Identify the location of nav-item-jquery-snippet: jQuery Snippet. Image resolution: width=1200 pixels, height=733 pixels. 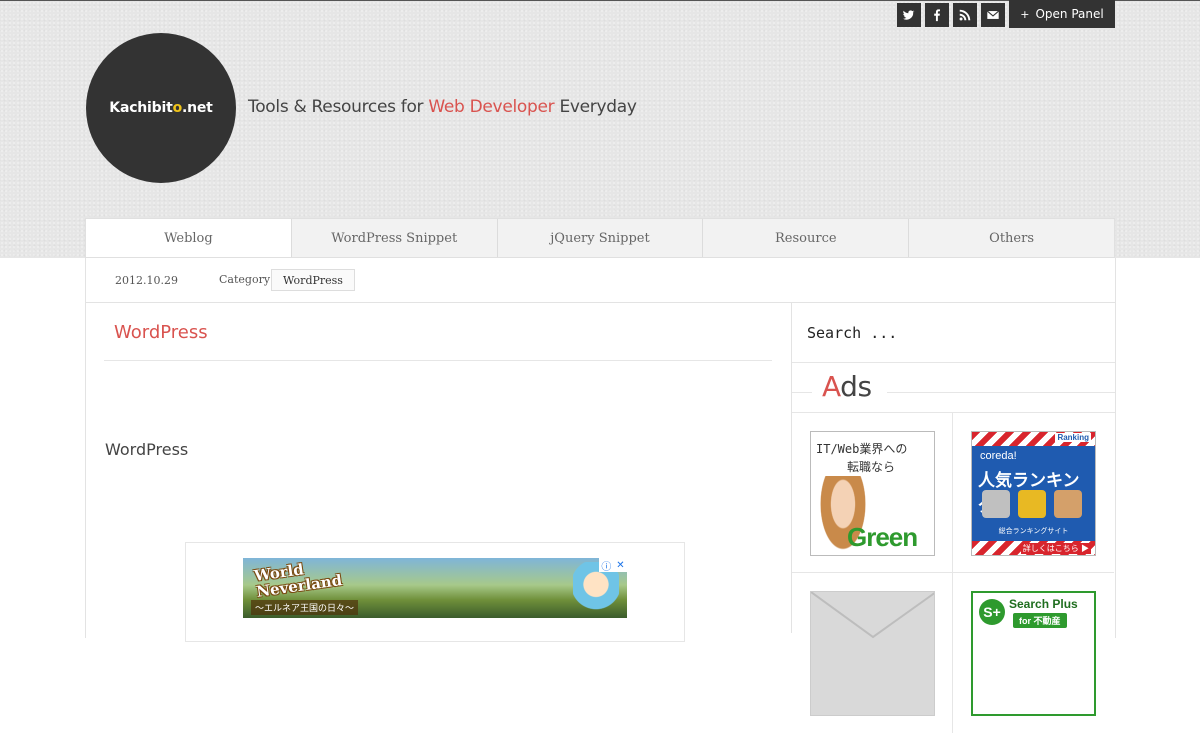
(601, 238).